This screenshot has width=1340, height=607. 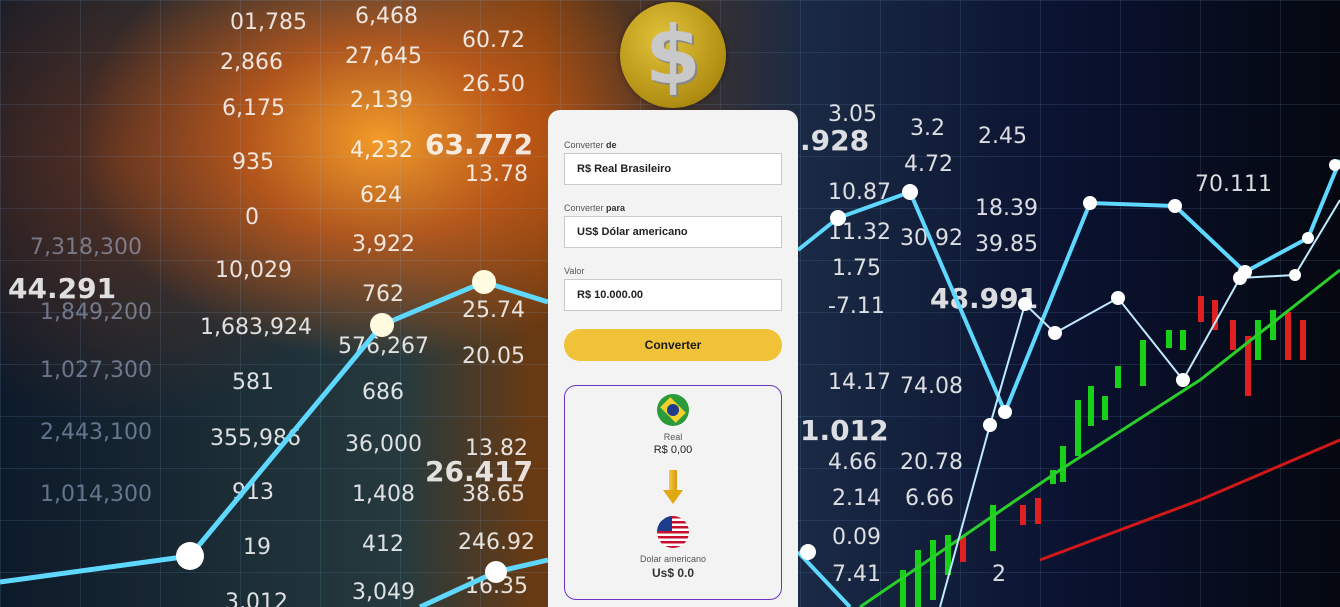 What do you see at coordinates (590, 145) in the screenshot?
I see `from-label: Converter de` at bounding box center [590, 145].